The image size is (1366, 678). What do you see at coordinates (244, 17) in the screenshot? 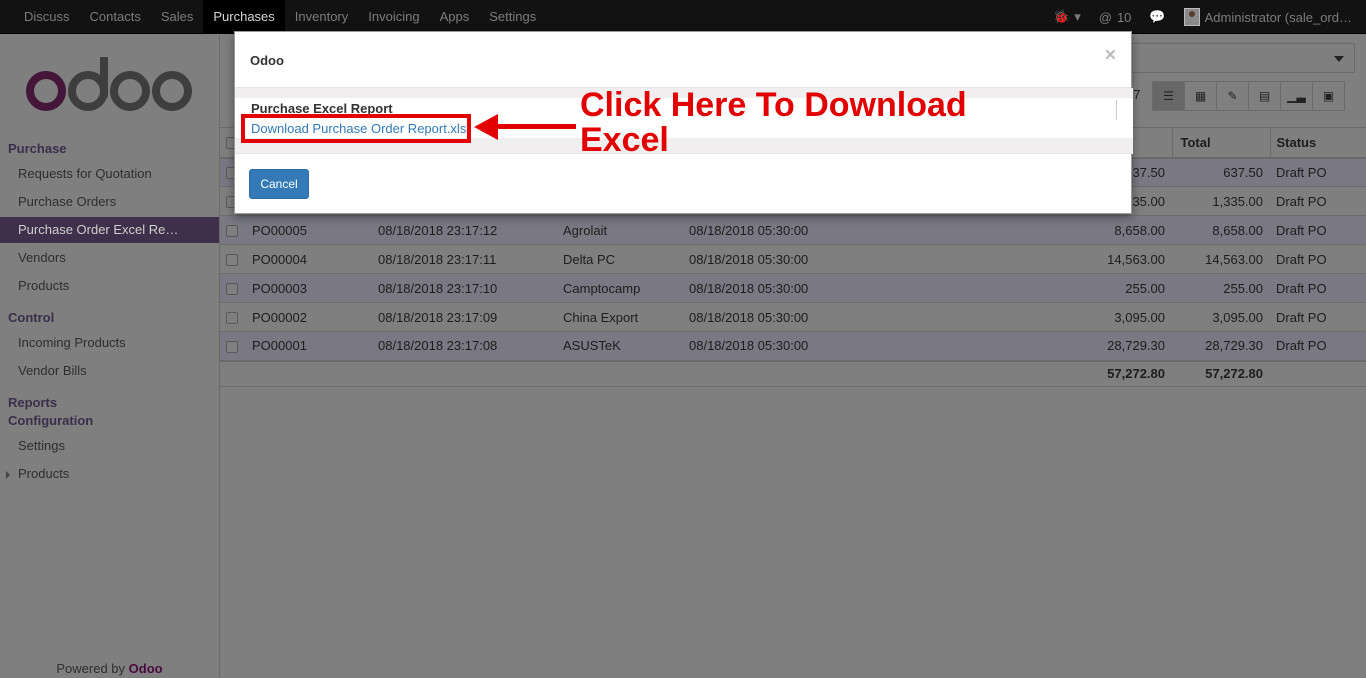
I see `menu-purchases: Purchases` at bounding box center [244, 17].